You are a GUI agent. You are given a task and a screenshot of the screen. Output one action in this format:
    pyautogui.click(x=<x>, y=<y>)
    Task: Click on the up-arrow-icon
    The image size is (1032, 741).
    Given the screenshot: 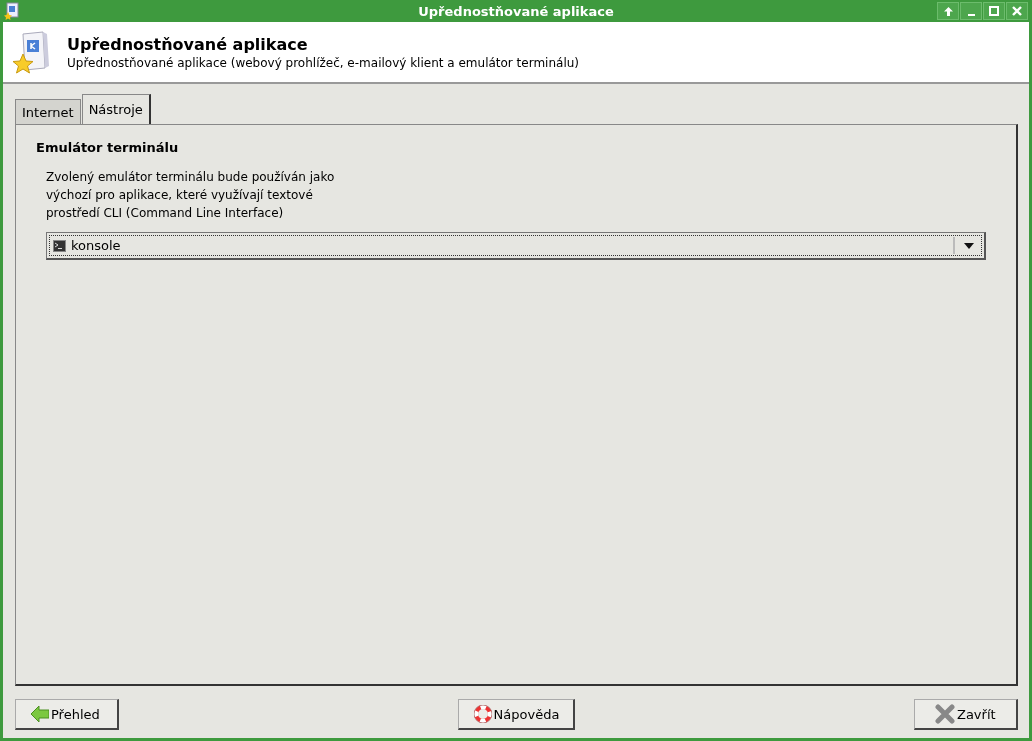 What is the action you would take?
    pyautogui.click(x=948, y=11)
    